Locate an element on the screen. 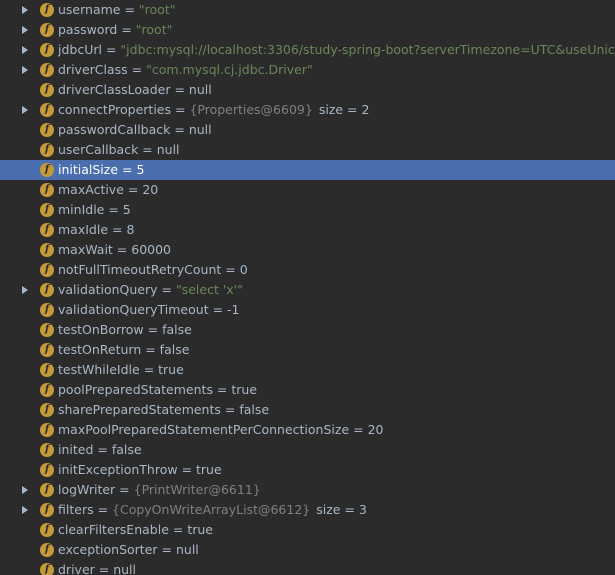 The width and height of the screenshot is (615, 575). variable-text: passwordCallback = null is located at coordinates (135, 130).